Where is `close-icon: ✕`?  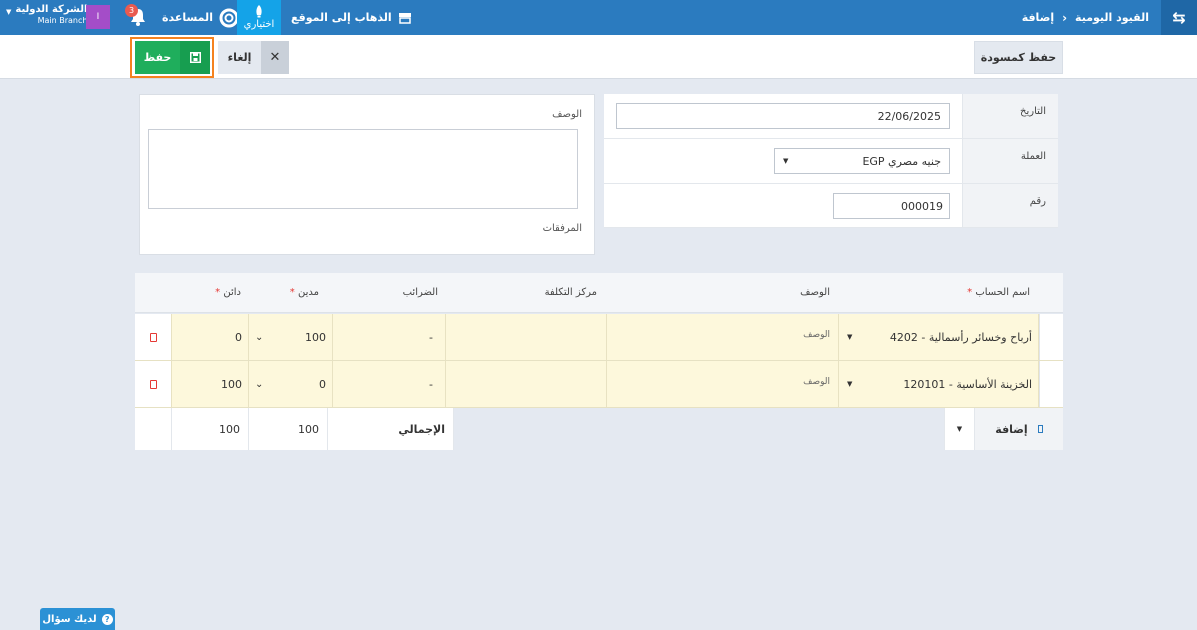
close-icon: ✕ is located at coordinates (275, 57).